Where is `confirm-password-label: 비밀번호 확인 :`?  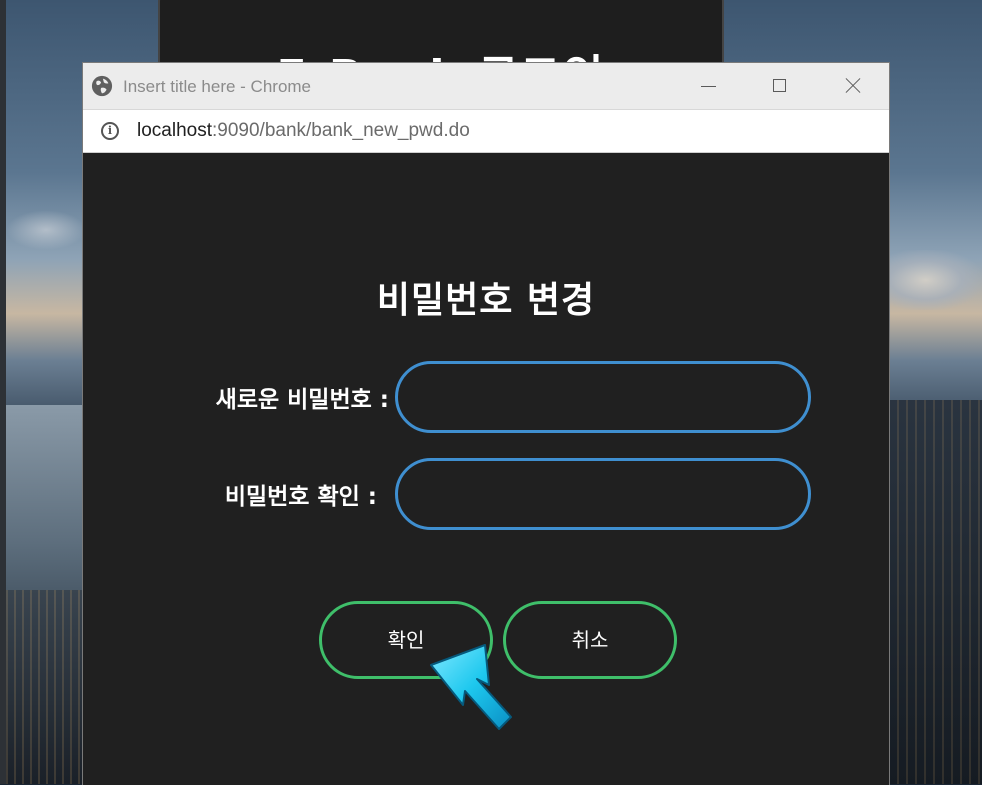
confirm-password-label: 비밀번호 확인 : is located at coordinates (300, 497).